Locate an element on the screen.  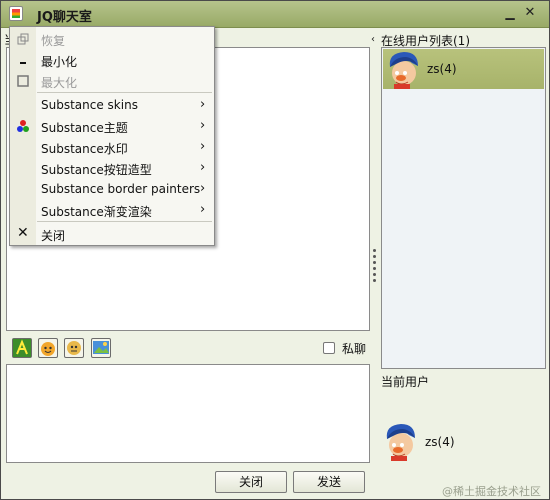
theme-dots-icon is located at coordinates (23, 126).